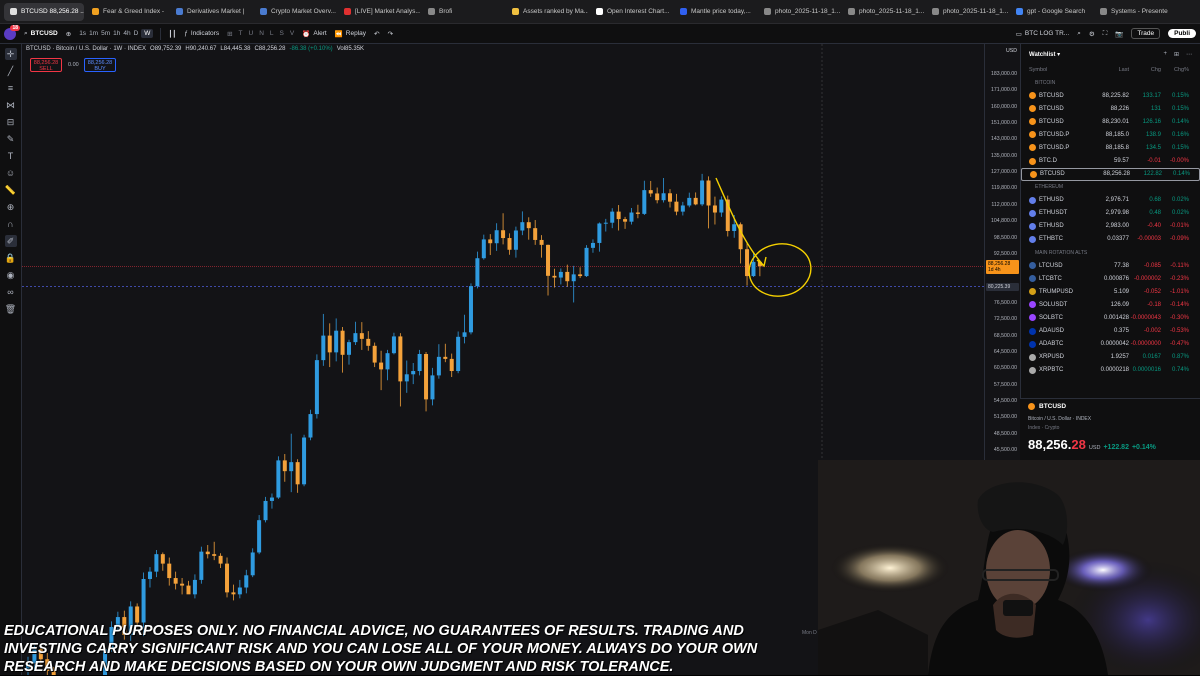  Describe the element at coordinates (147, 33) in the screenshot. I see `timeframe-option: W` at that location.